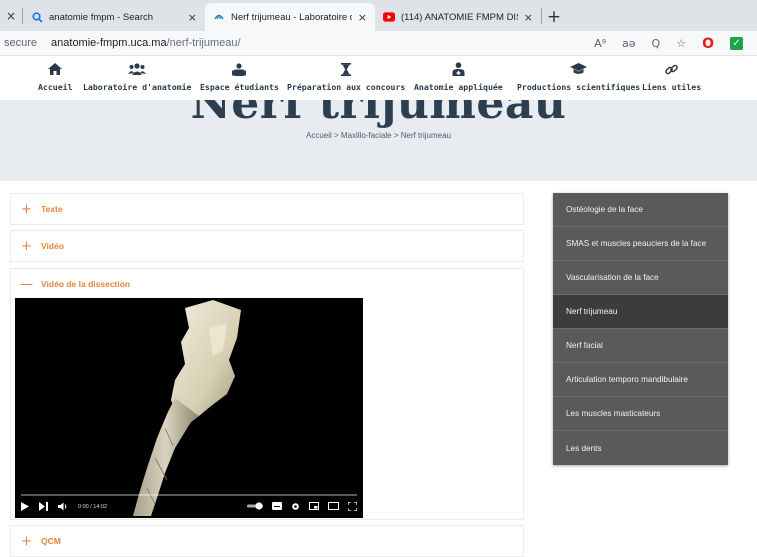  I want to click on accordion-qcm: + QCM, so click(267, 541).